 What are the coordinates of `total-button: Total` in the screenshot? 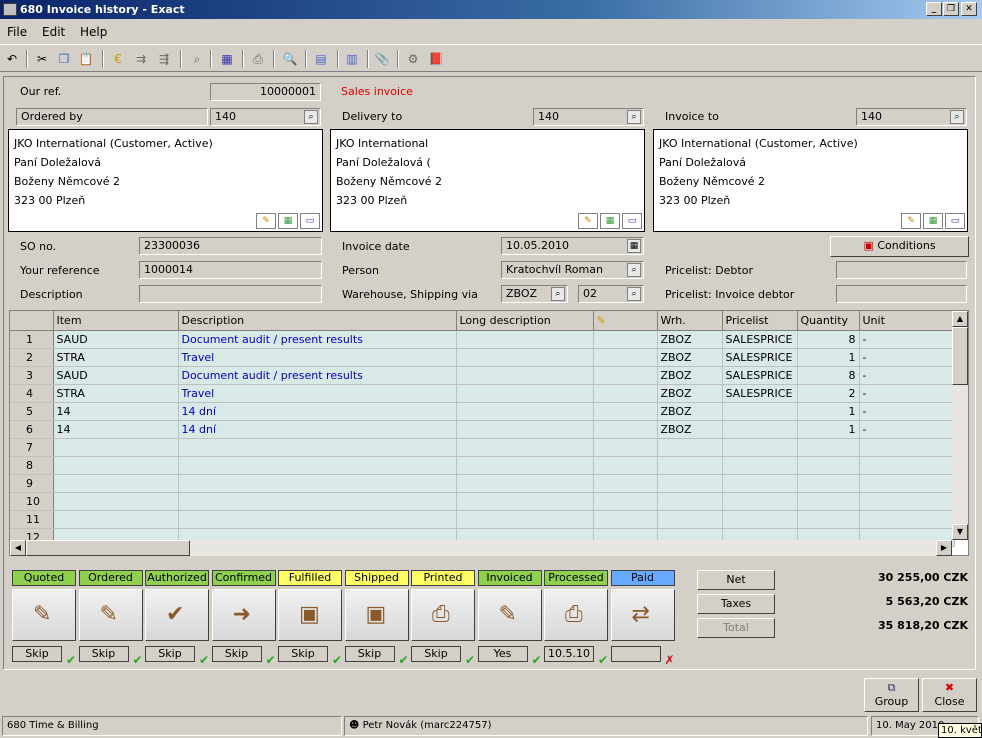 It's located at (736, 628).